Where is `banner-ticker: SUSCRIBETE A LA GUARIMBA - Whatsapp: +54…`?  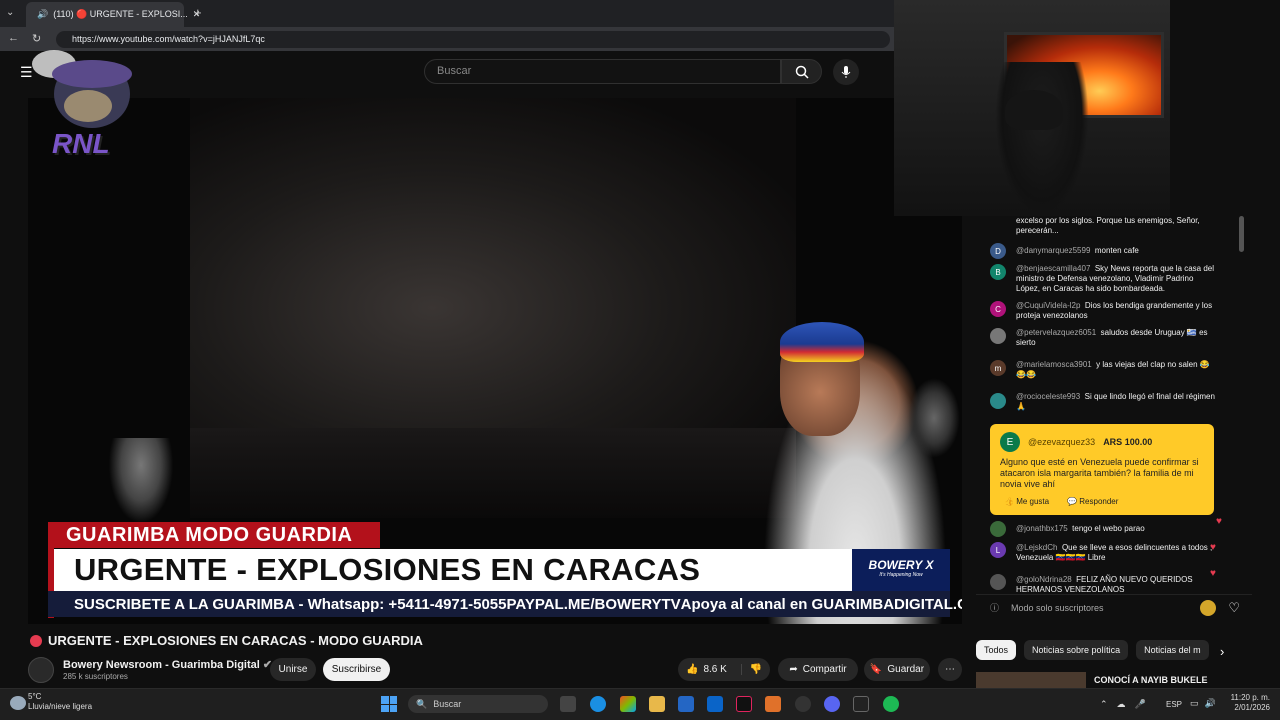 banner-ticker: SUSCRIBETE A LA GUARIMBA - Whatsapp: +54… is located at coordinates (505, 604).